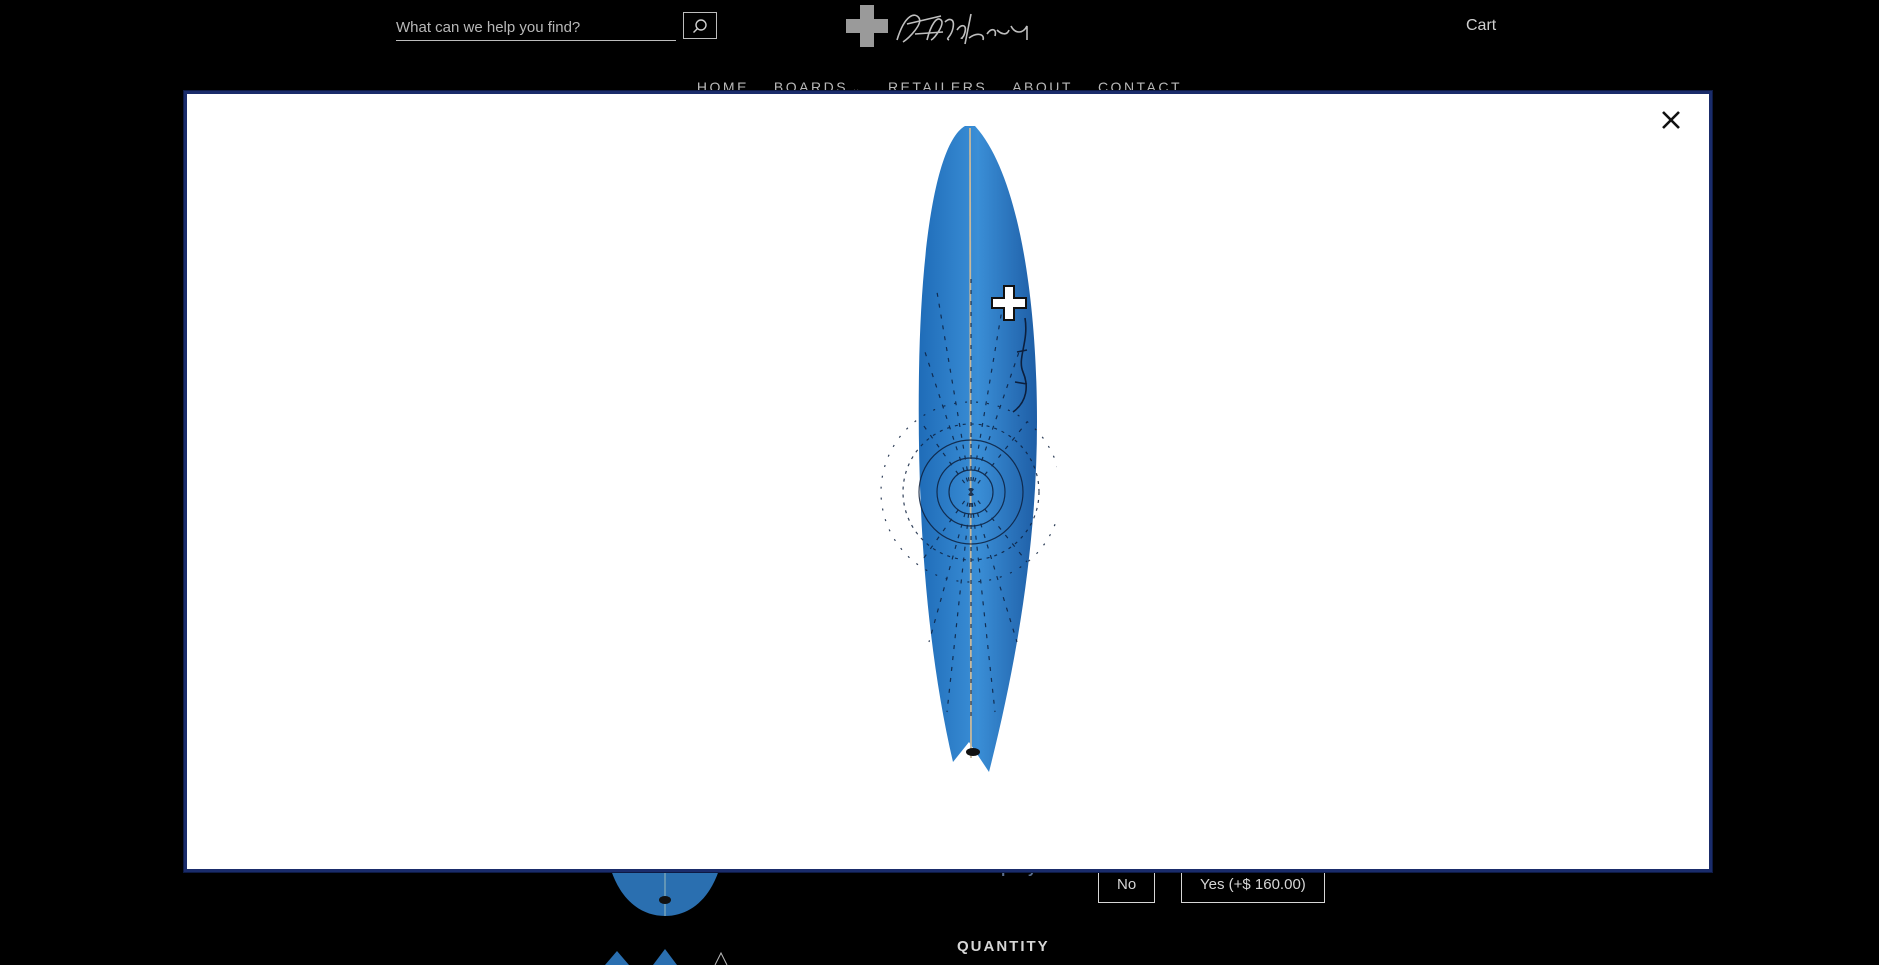 The width and height of the screenshot is (1879, 965). I want to click on close-icon, so click(1671, 120).